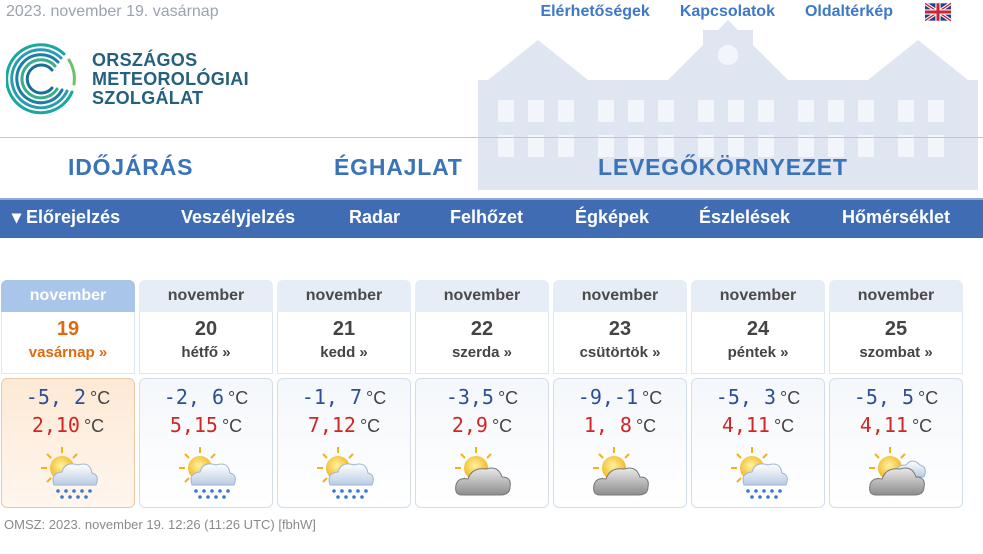 This screenshot has height=554, width=983. I want to click on forecast-weekday-link: hétfő », so click(206, 352).